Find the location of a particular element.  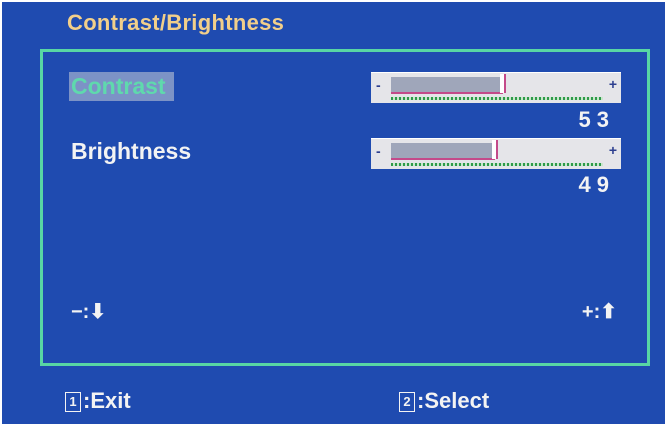

key-1-icon: 1 is located at coordinates (73, 402).